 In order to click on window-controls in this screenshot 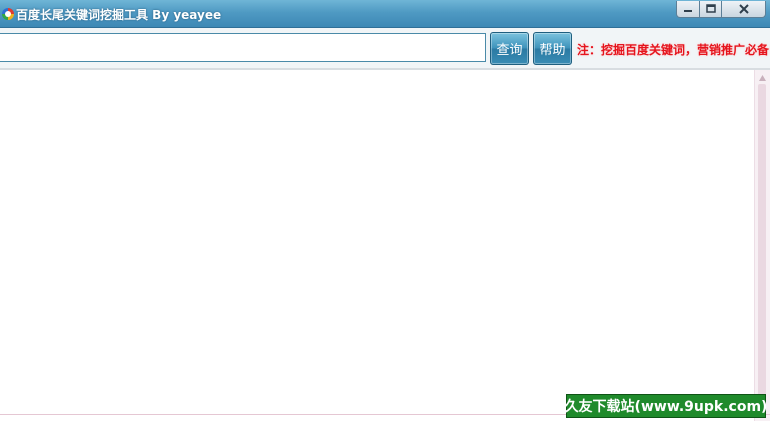, I will do `click(721, 10)`.